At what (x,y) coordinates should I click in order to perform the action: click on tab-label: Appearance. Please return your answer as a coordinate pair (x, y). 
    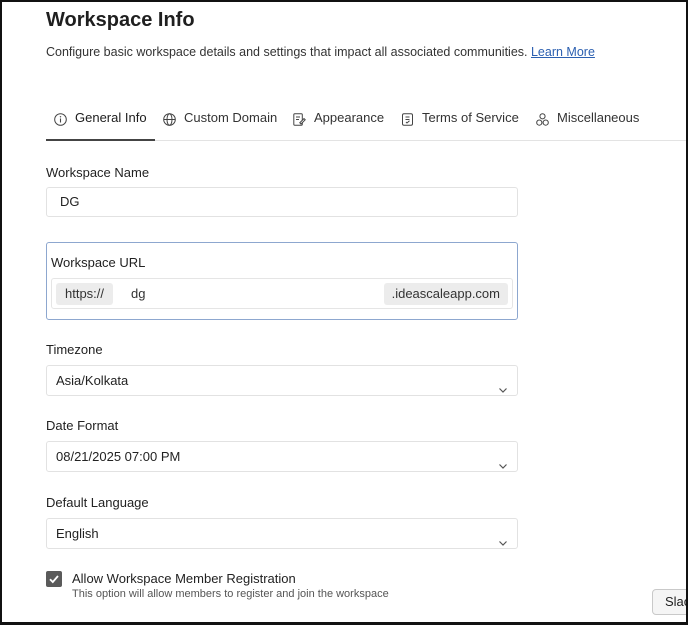
    Looking at the image, I should click on (349, 117).